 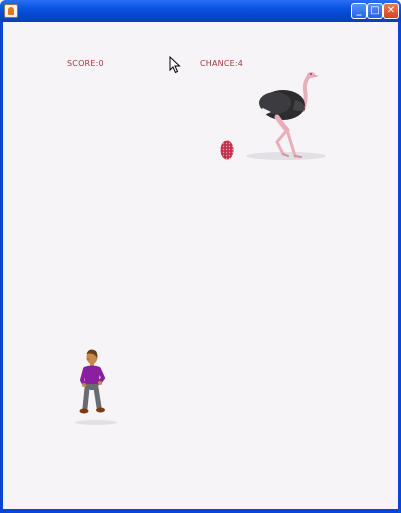 I want to click on player-character-sprite, so click(x=92, y=381).